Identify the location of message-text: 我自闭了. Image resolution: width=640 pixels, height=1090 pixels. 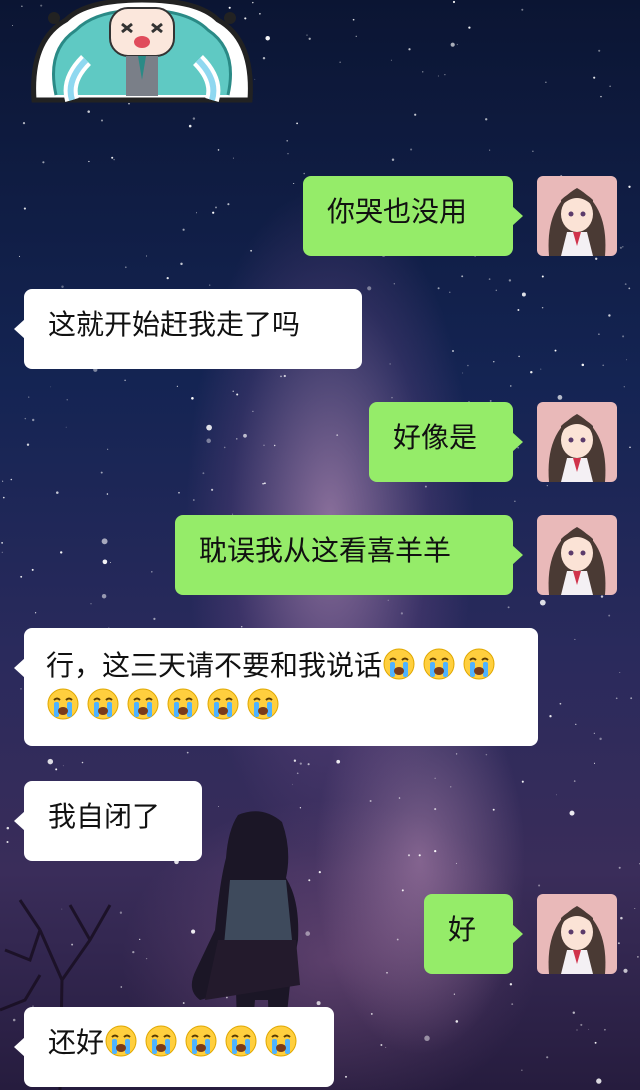
(104, 816).